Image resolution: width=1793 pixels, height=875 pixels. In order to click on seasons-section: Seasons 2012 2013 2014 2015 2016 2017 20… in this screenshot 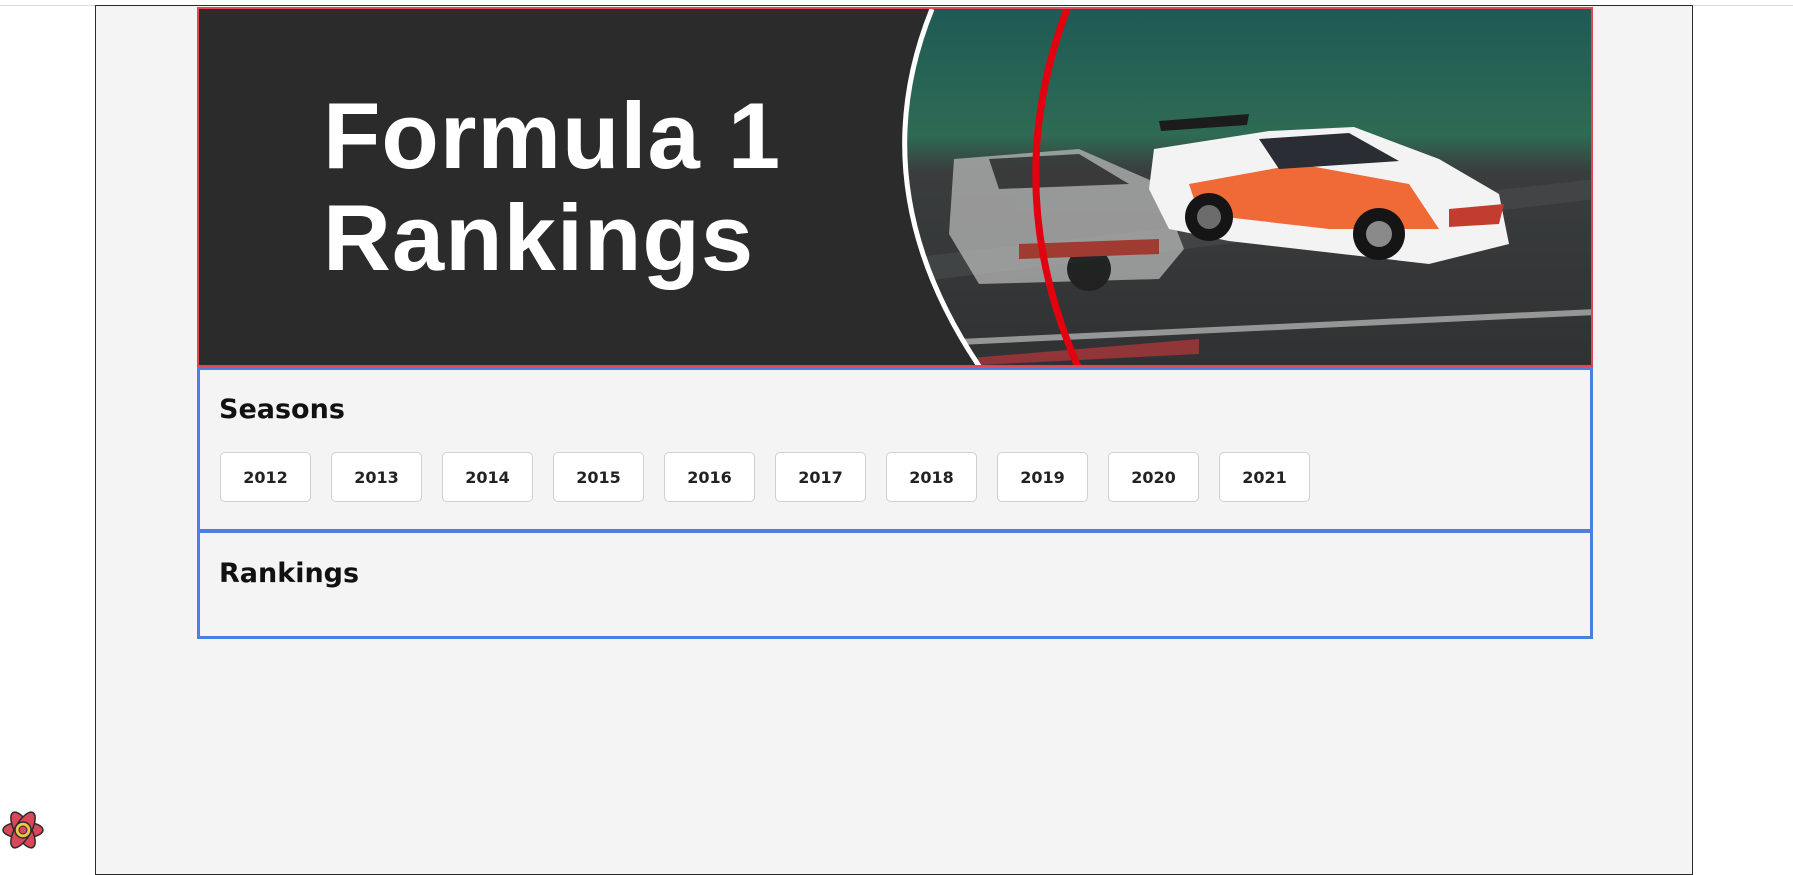, I will do `click(895, 450)`.